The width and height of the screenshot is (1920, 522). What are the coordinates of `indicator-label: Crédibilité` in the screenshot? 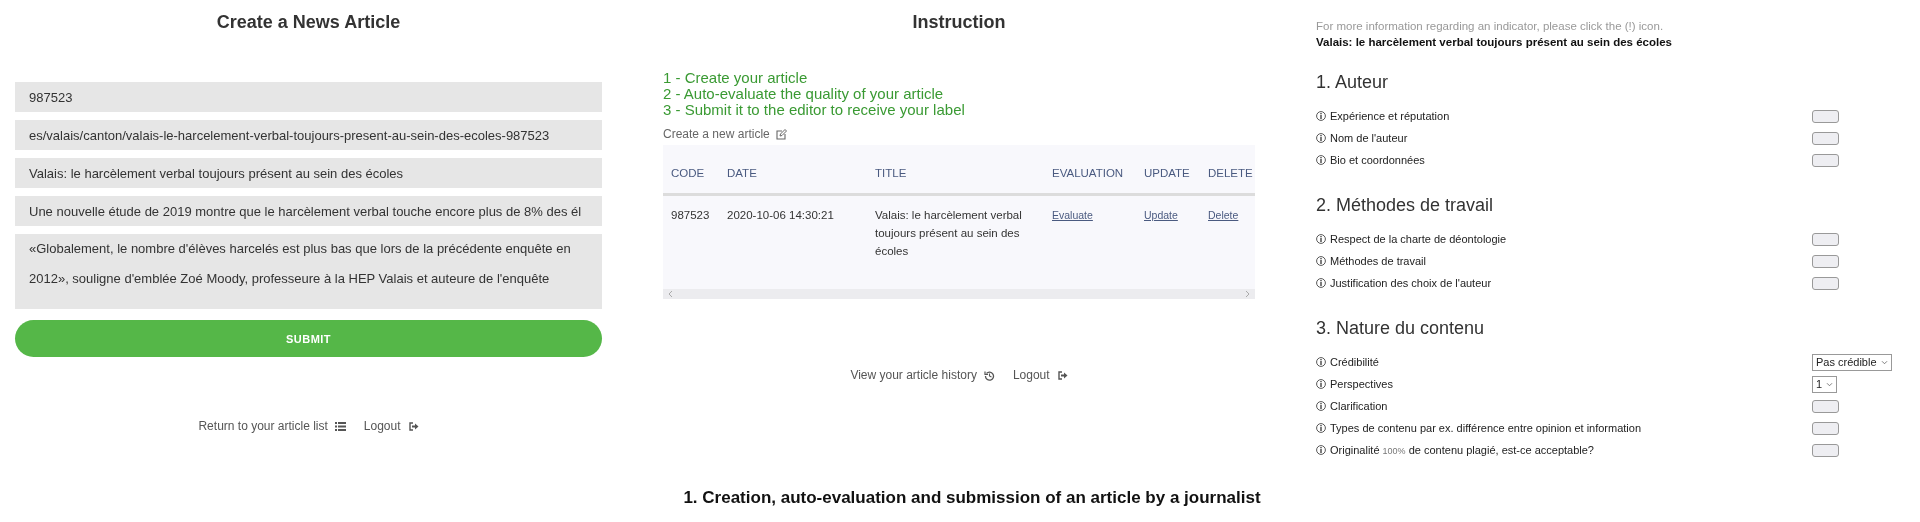 It's located at (1354, 362).